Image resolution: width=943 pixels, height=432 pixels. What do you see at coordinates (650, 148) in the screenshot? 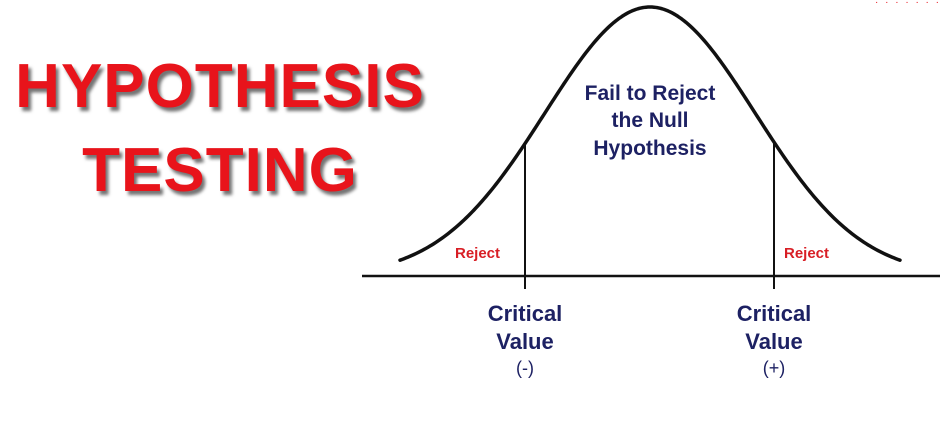
I see `fail-text-line-3: Hypothesis` at bounding box center [650, 148].